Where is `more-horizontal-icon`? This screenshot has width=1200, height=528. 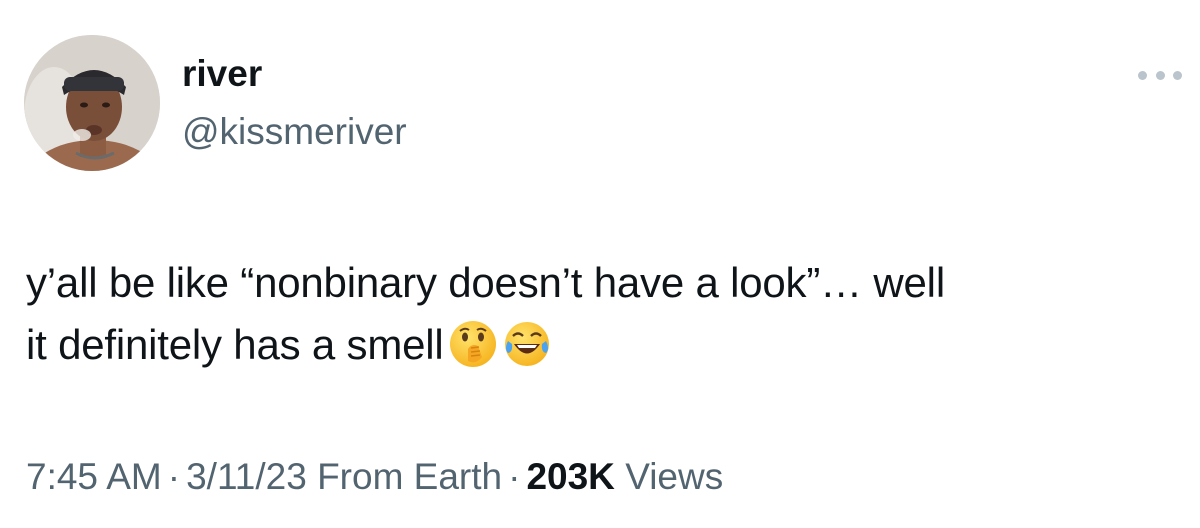
more-horizontal-icon is located at coordinates (1142, 75).